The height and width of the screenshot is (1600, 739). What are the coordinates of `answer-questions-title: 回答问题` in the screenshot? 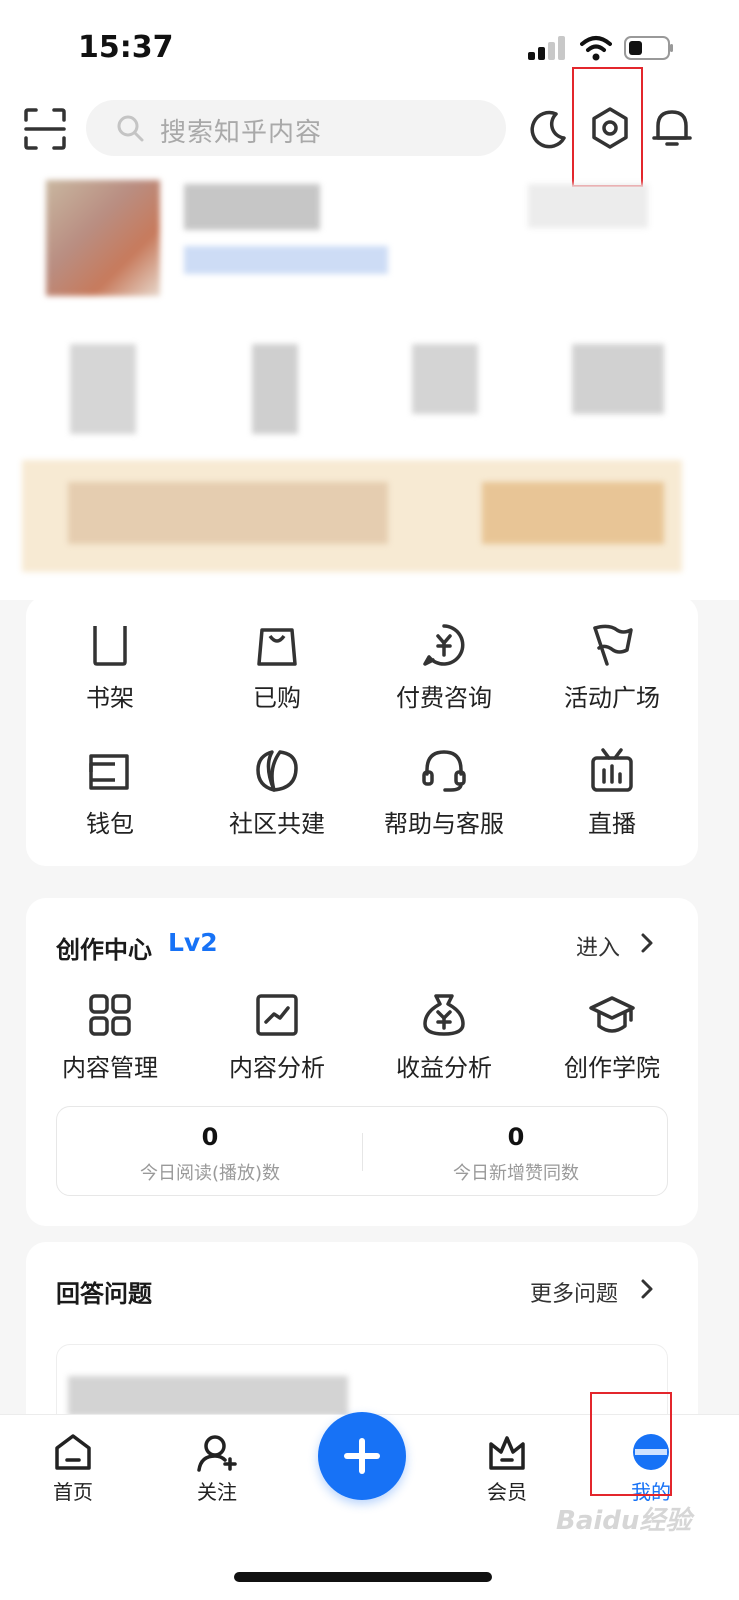 It's located at (104, 1294).